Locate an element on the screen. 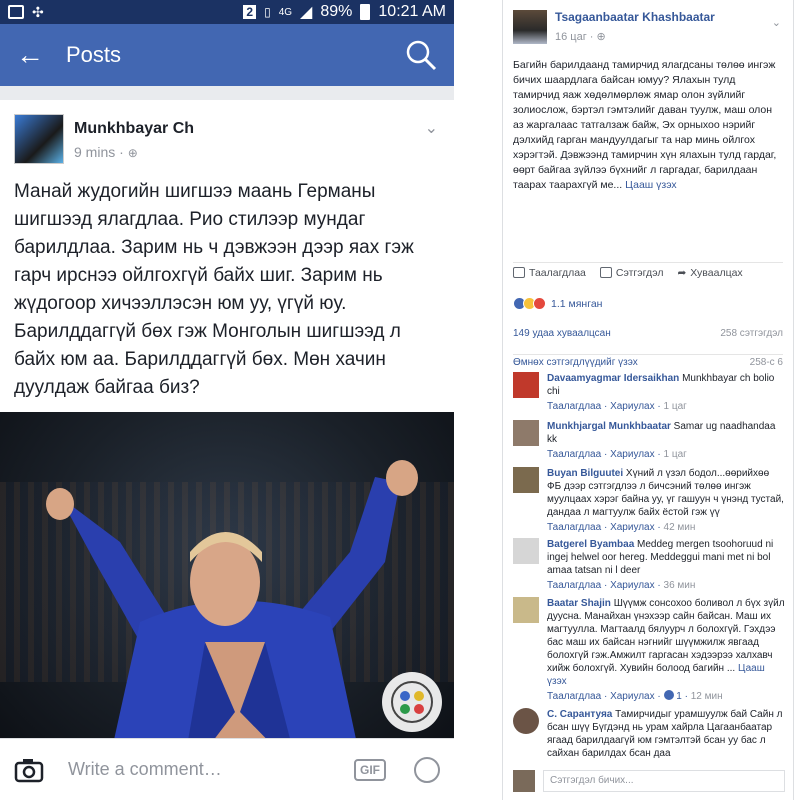  thumbs-up-icon is located at coordinates (519, 272).